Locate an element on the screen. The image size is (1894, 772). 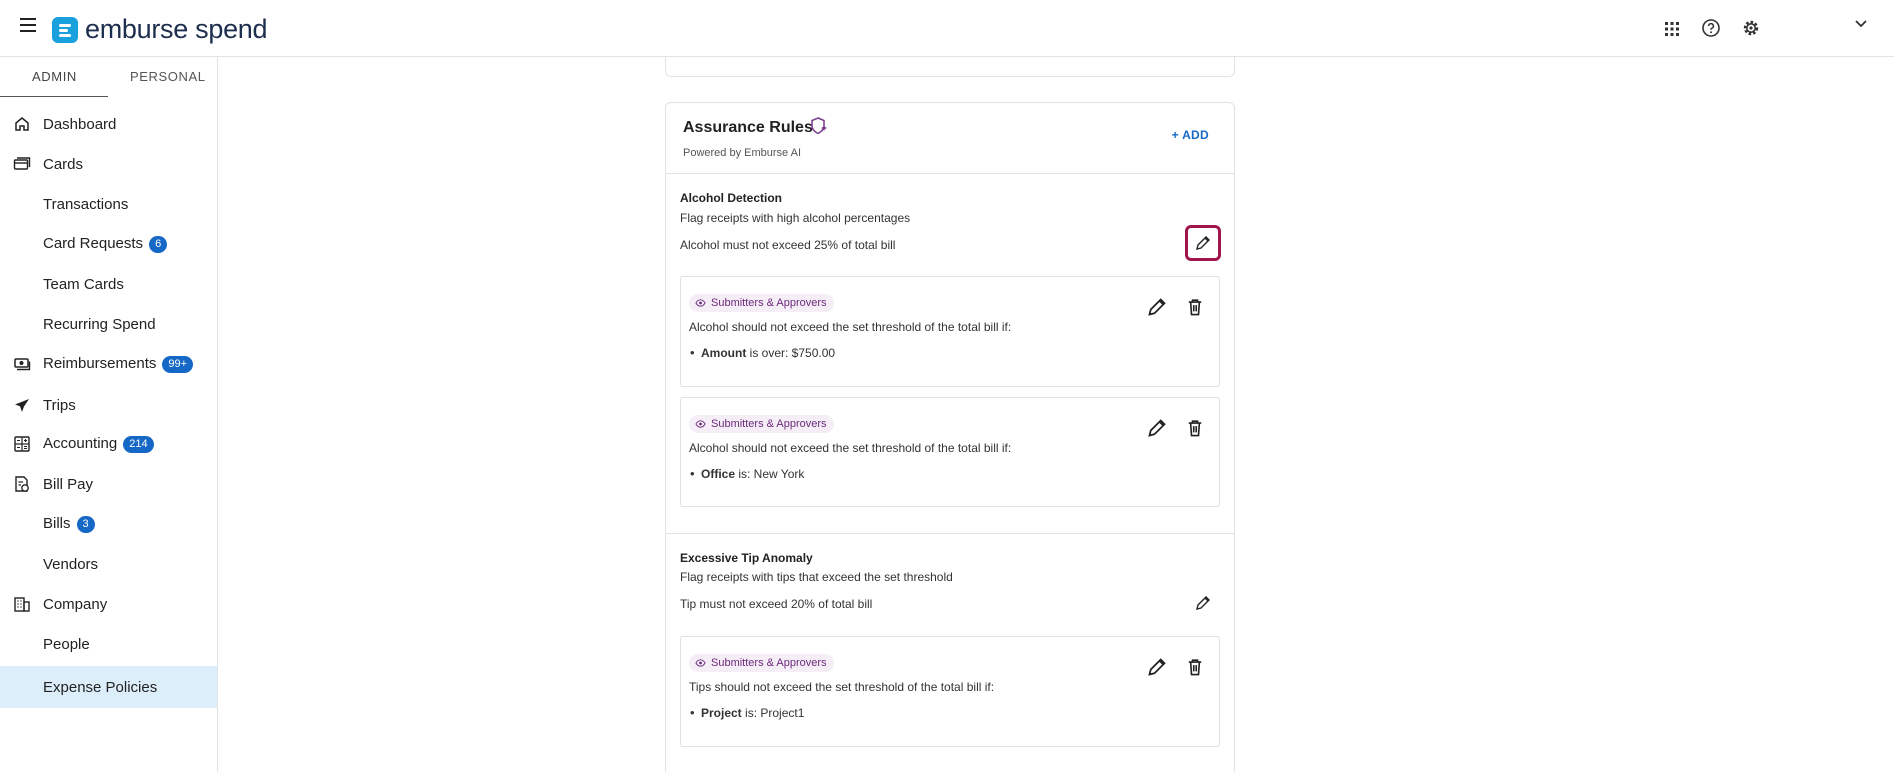
previous-card is located at coordinates (950, 67).